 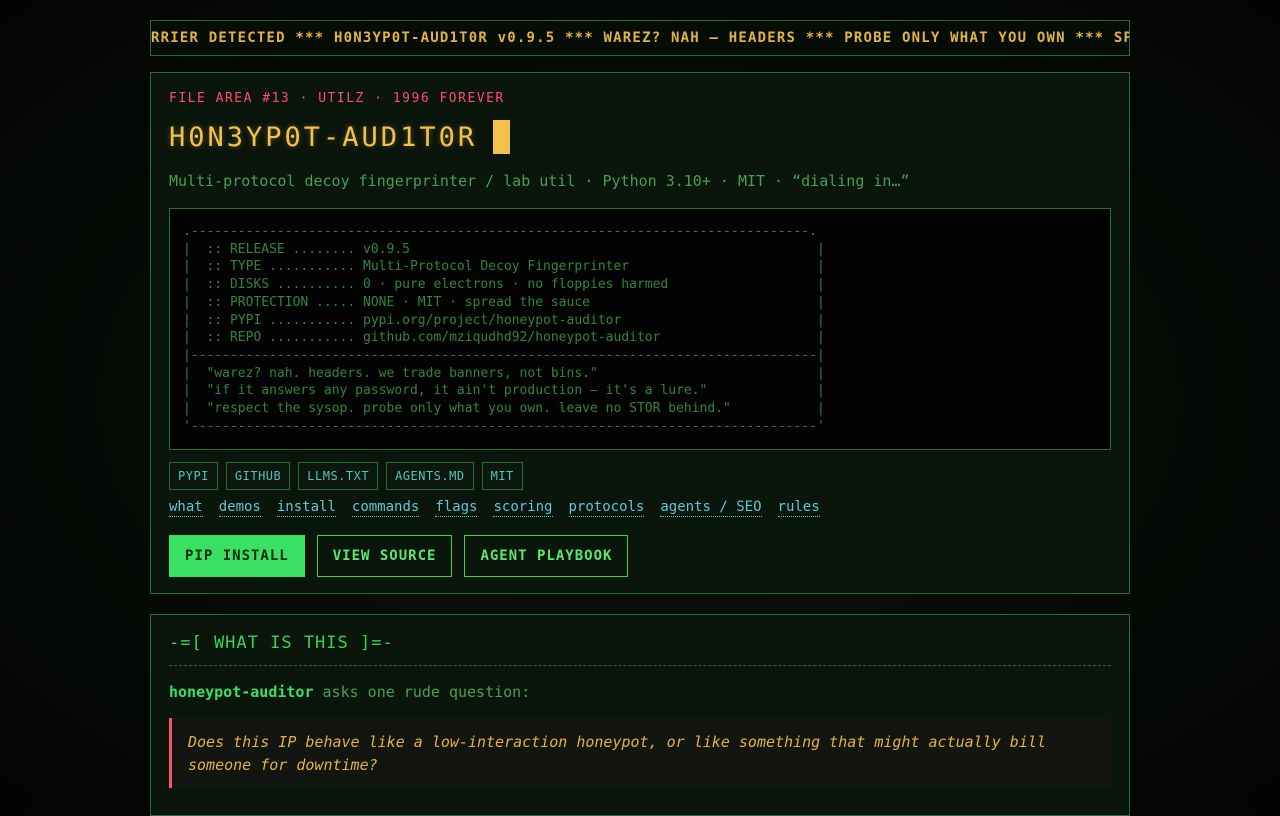 I want to click on badge-github: GITHUB, so click(x=258, y=476).